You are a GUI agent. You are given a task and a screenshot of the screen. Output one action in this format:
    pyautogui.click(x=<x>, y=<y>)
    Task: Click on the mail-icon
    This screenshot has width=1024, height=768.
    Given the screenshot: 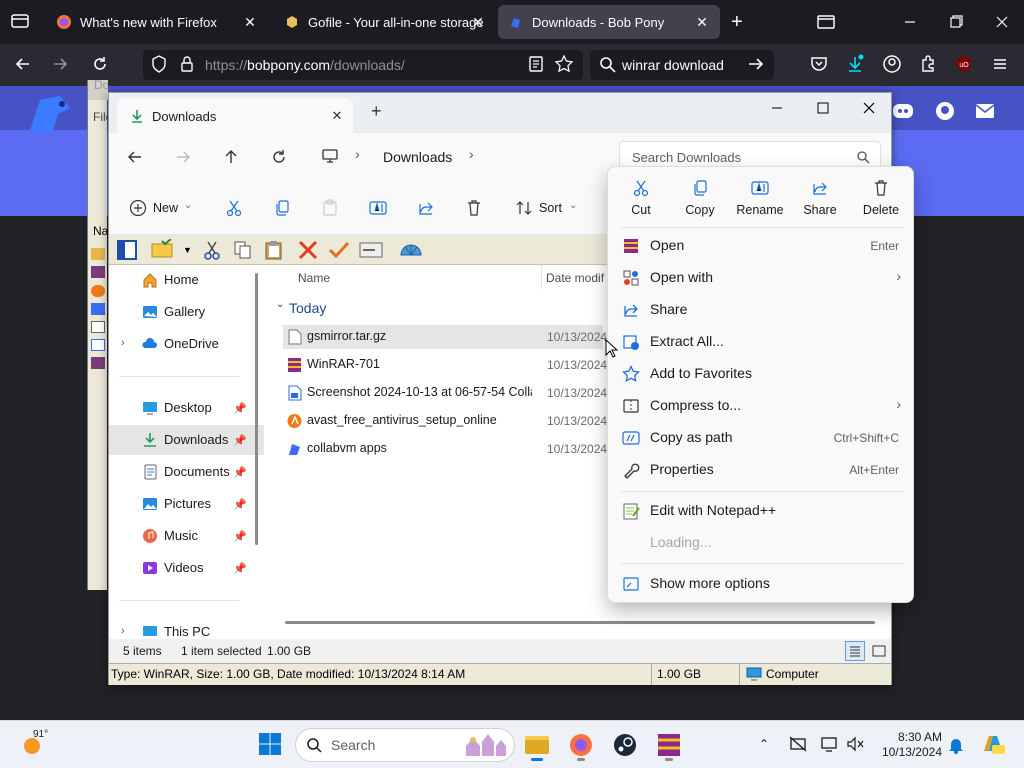 What is the action you would take?
    pyautogui.click(x=985, y=111)
    